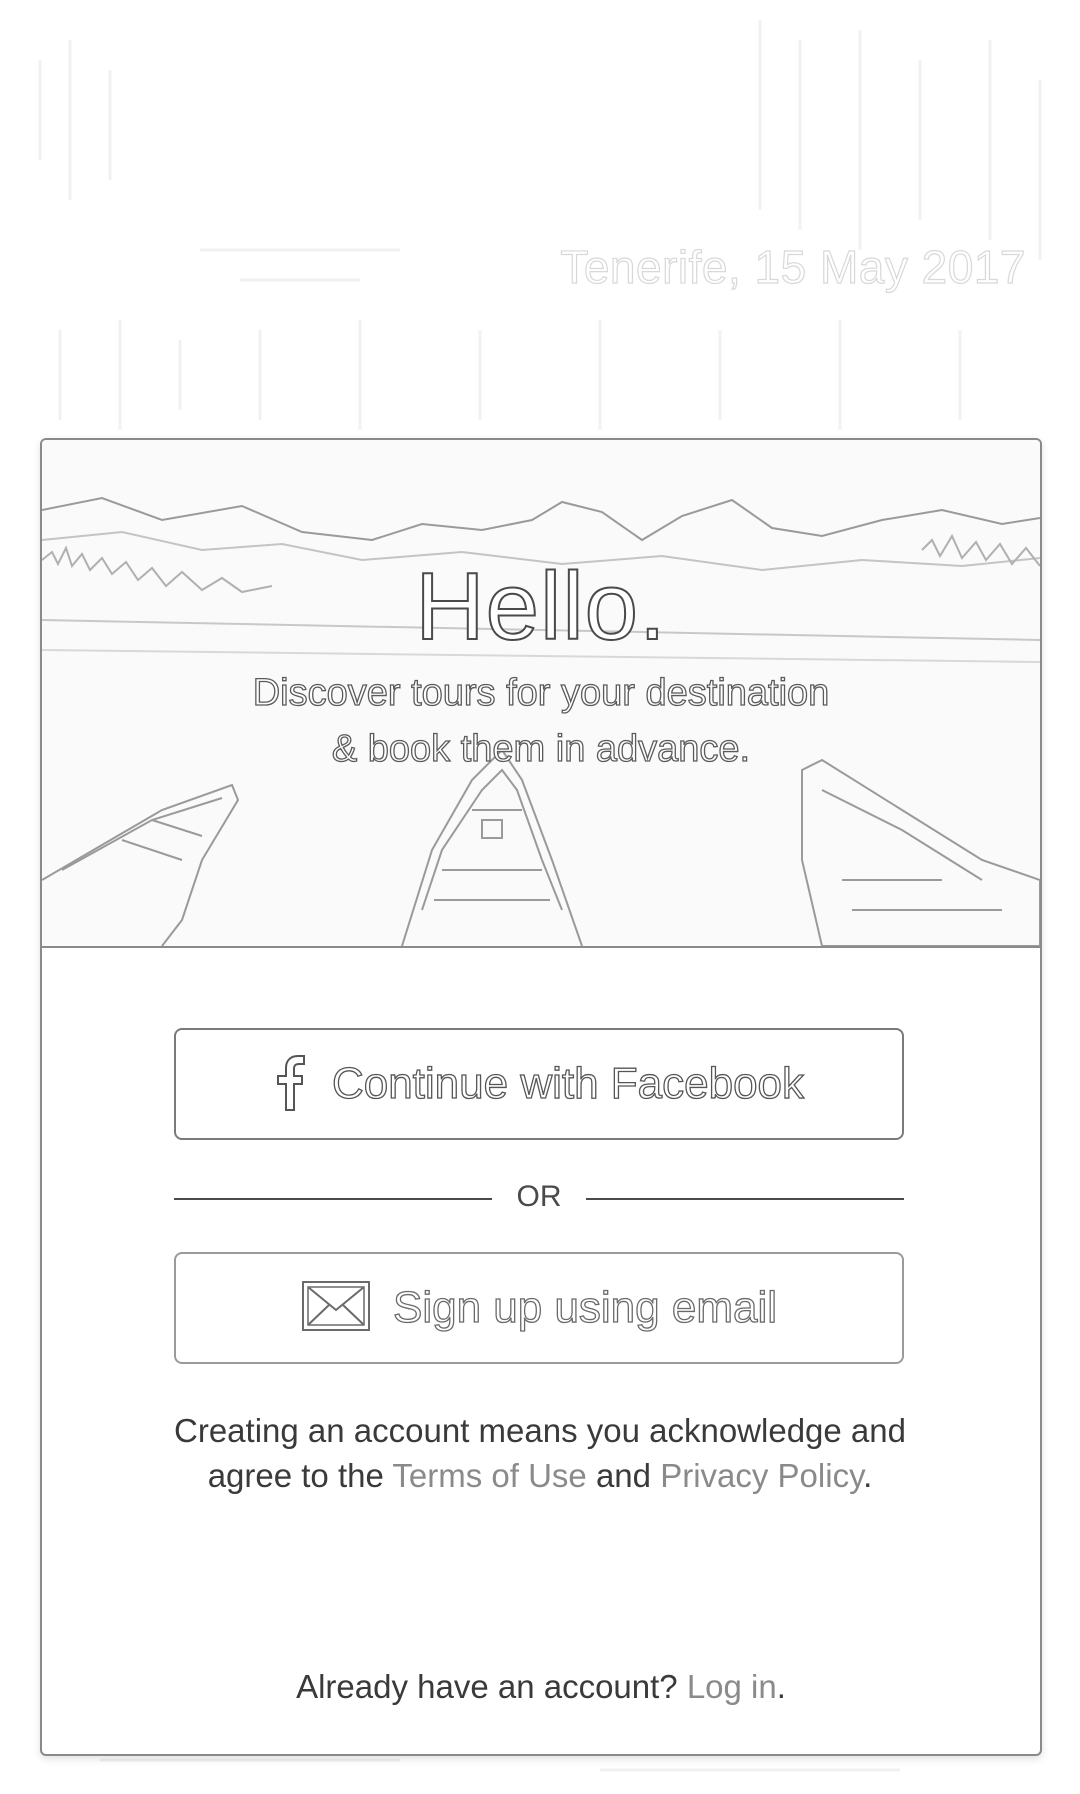 The image size is (1080, 1794). I want to click on terms-of-use-link: Terms of Use, so click(489, 1475).